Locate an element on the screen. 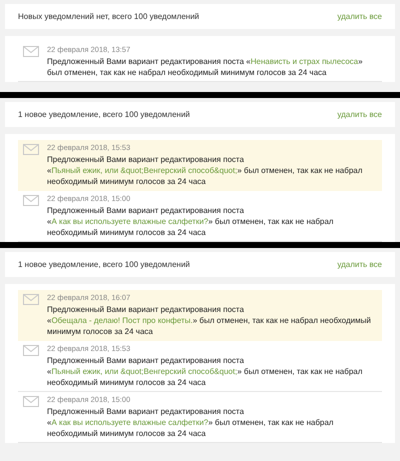  notification-summary: Новых уведомлений нет, всего 100 уведомлений is located at coordinates (109, 16).